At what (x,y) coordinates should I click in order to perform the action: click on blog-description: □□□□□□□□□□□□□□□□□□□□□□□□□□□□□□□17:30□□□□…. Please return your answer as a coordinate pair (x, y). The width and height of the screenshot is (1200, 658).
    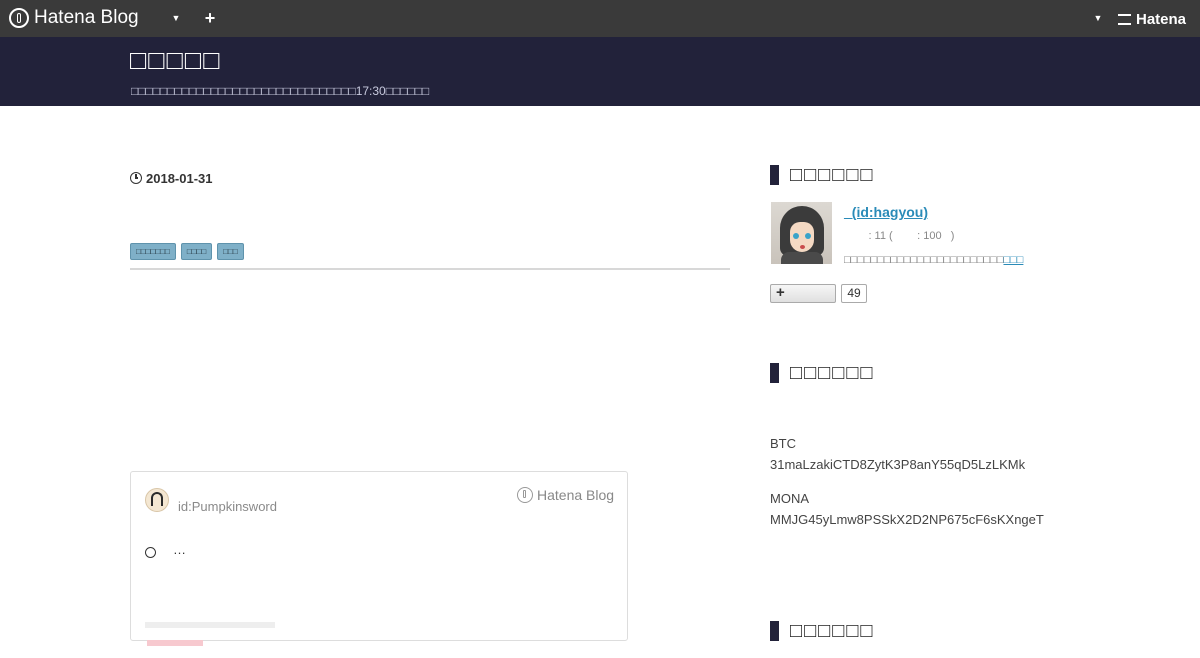
    Looking at the image, I should click on (280, 91).